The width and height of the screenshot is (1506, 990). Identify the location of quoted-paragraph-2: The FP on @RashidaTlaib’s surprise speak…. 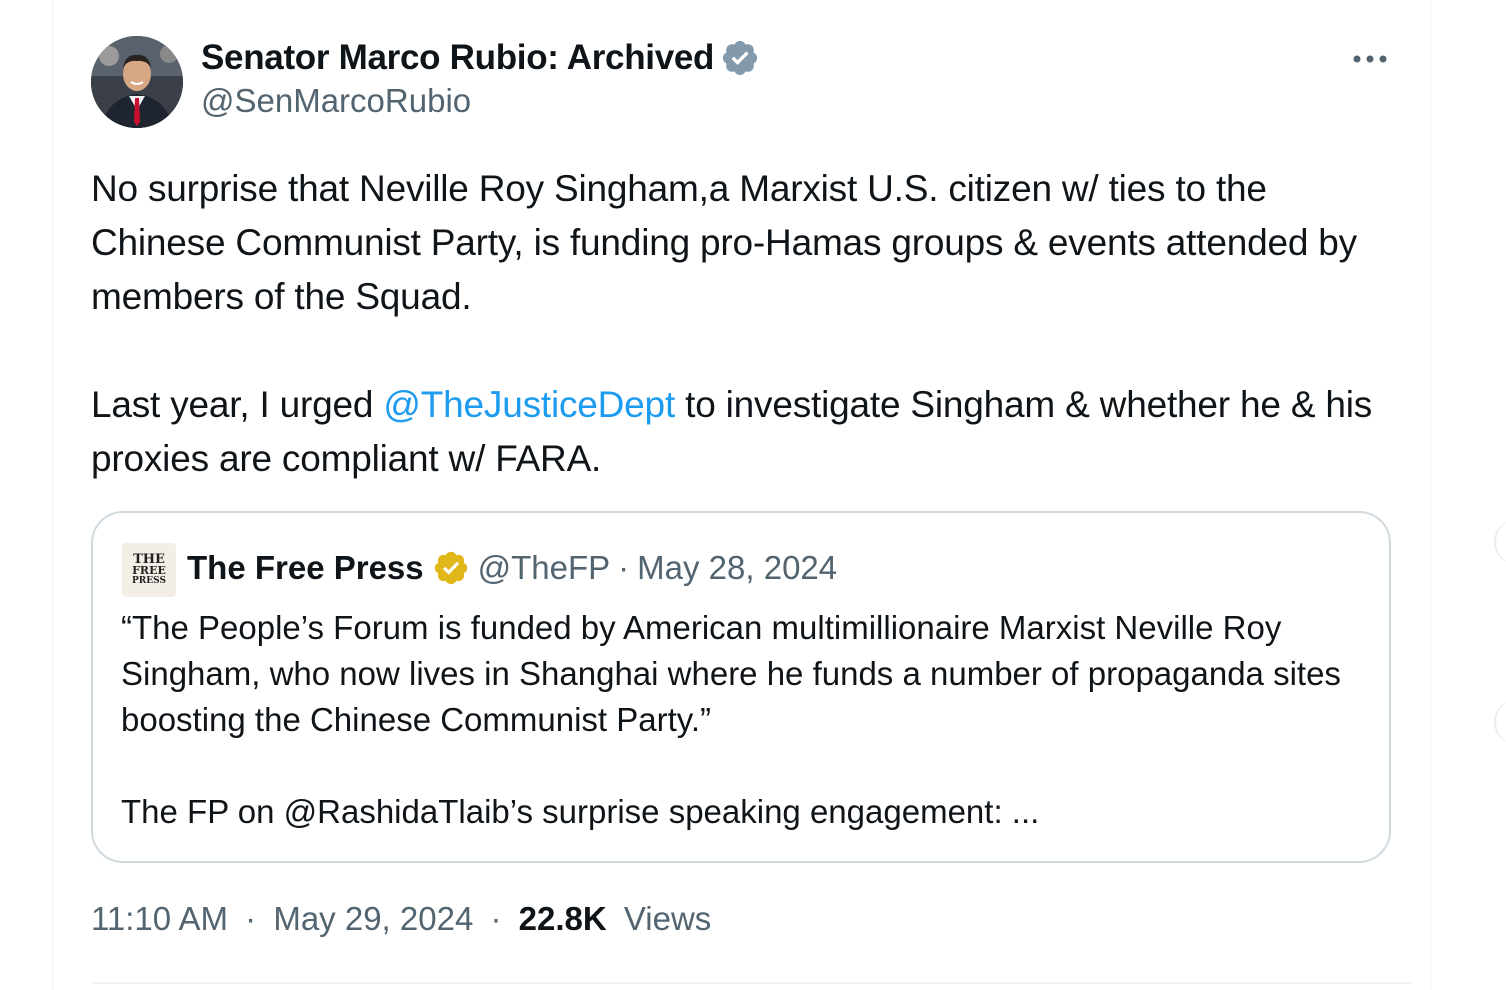
(580, 811).